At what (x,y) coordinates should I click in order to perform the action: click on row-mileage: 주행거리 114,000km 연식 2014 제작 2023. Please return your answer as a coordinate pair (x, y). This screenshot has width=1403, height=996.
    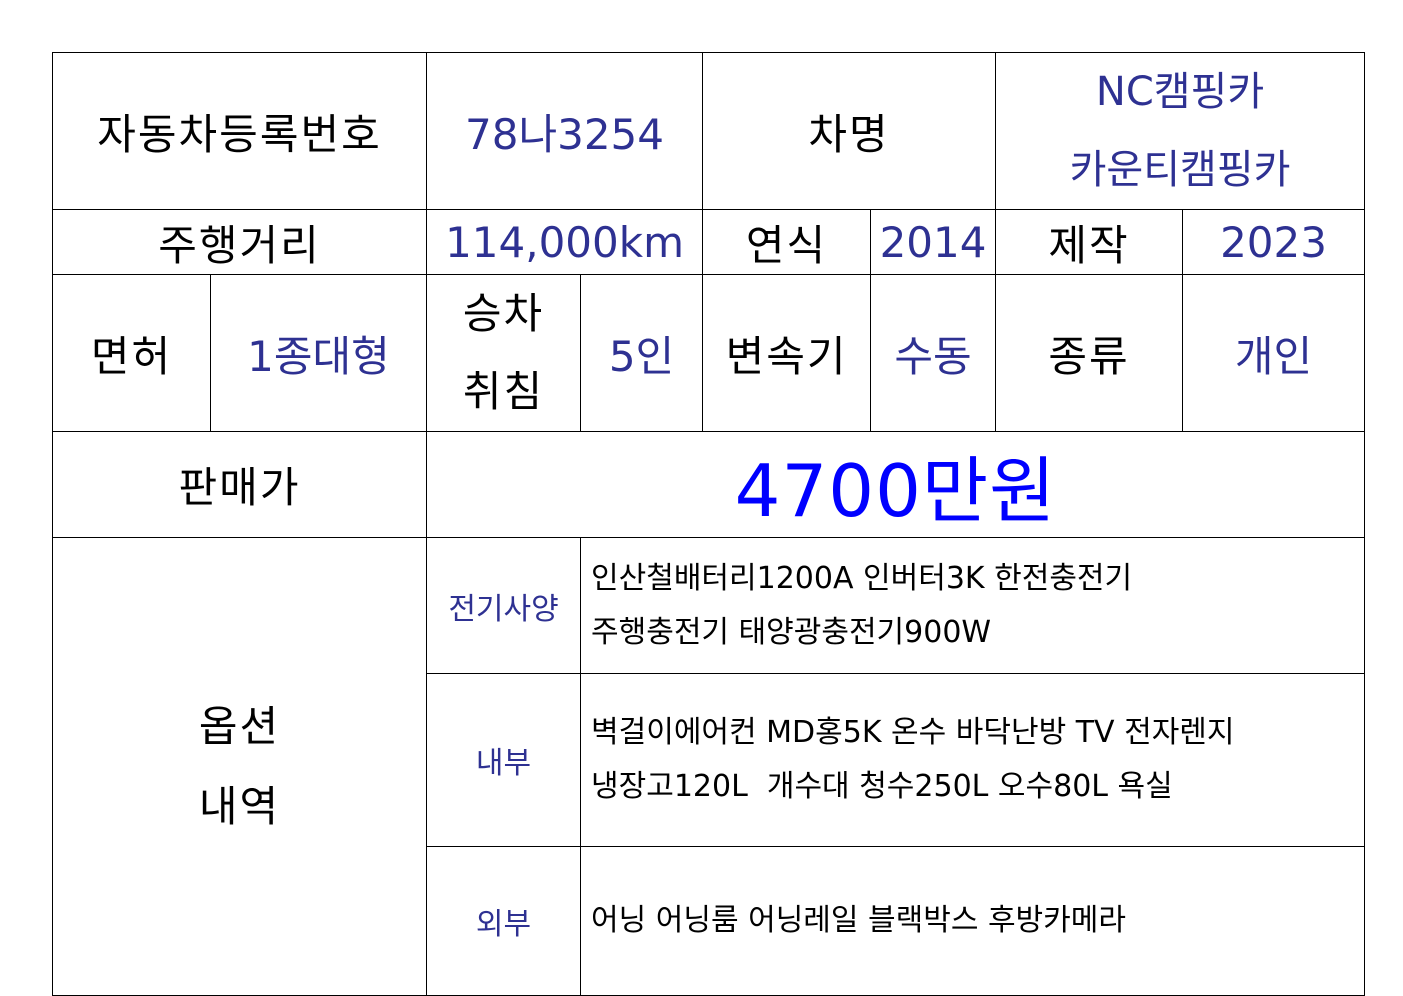
    Looking at the image, I should click on (708, 242).